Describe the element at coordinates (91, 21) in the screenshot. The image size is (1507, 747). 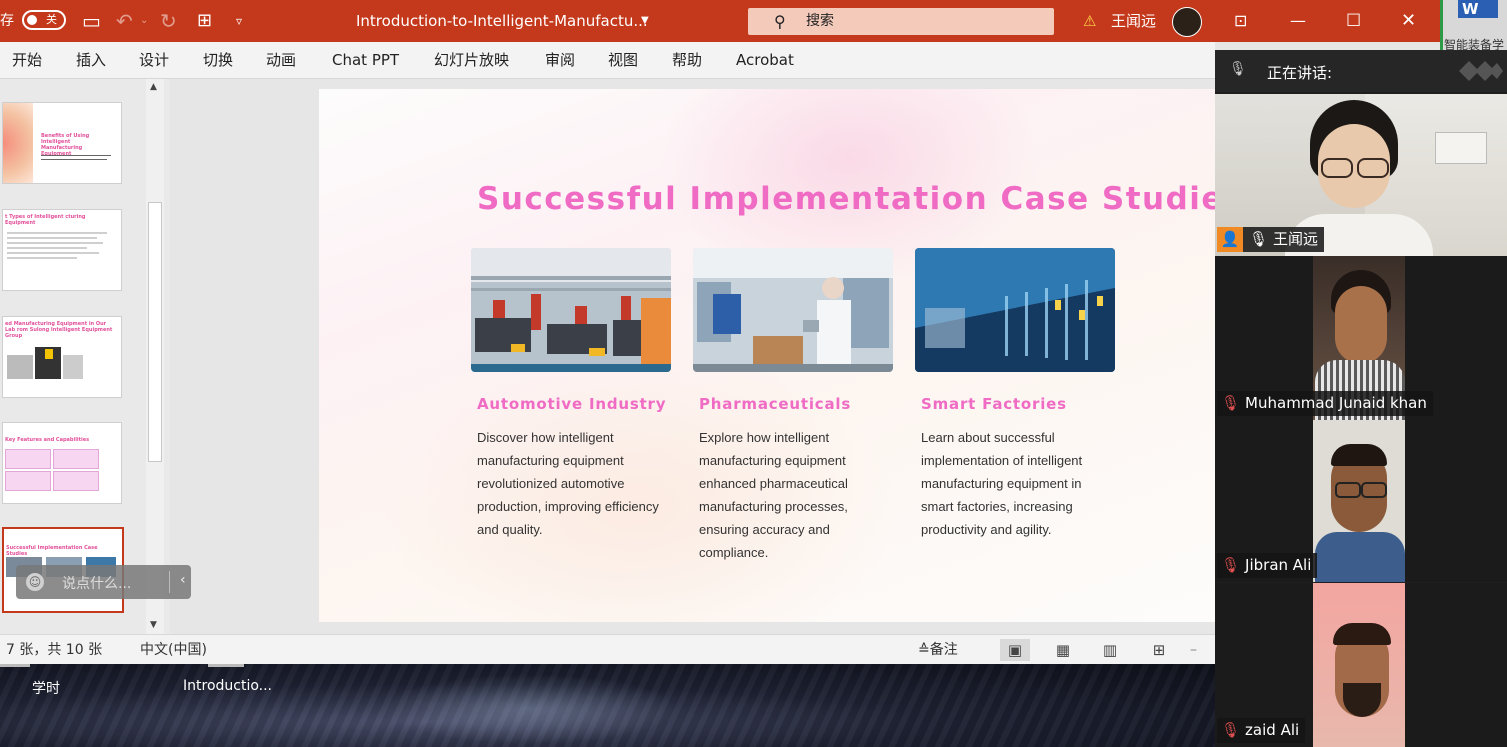
I see `save-icon: ▭` at that location.